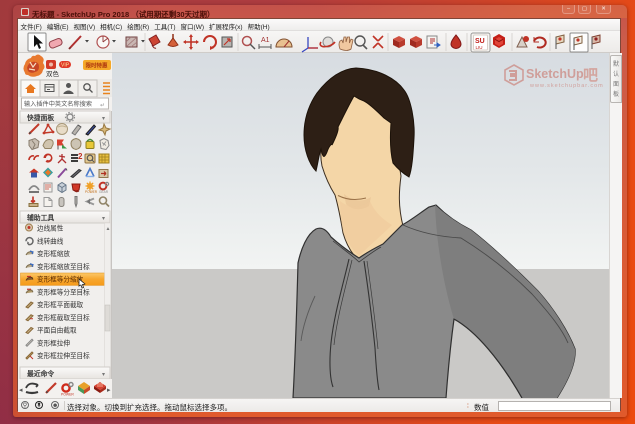 Image resolution: width=635 pixels, height=424 pixels. I want to click on svg-text: www.sketchupbar.com, so click(566, 86).